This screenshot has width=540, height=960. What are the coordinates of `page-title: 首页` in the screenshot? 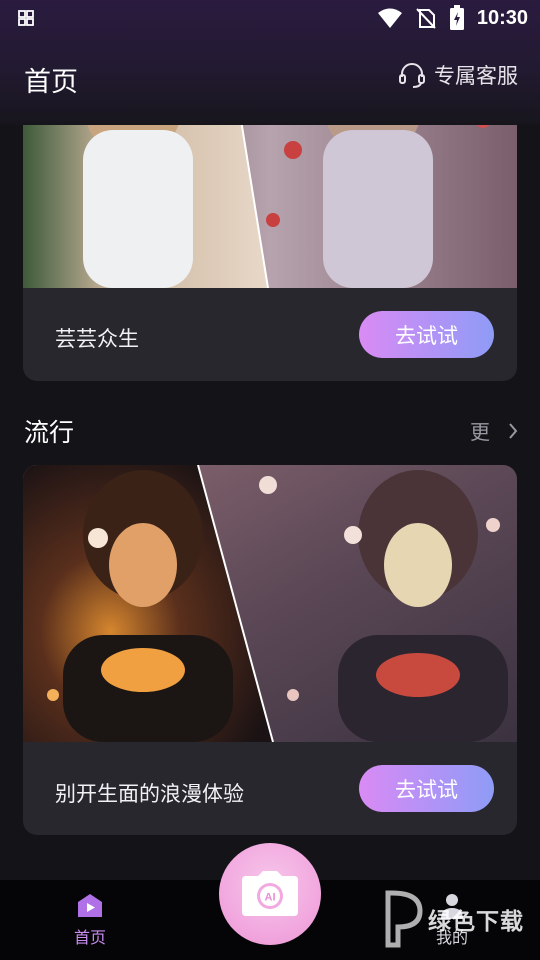 It's located at (51, 82).